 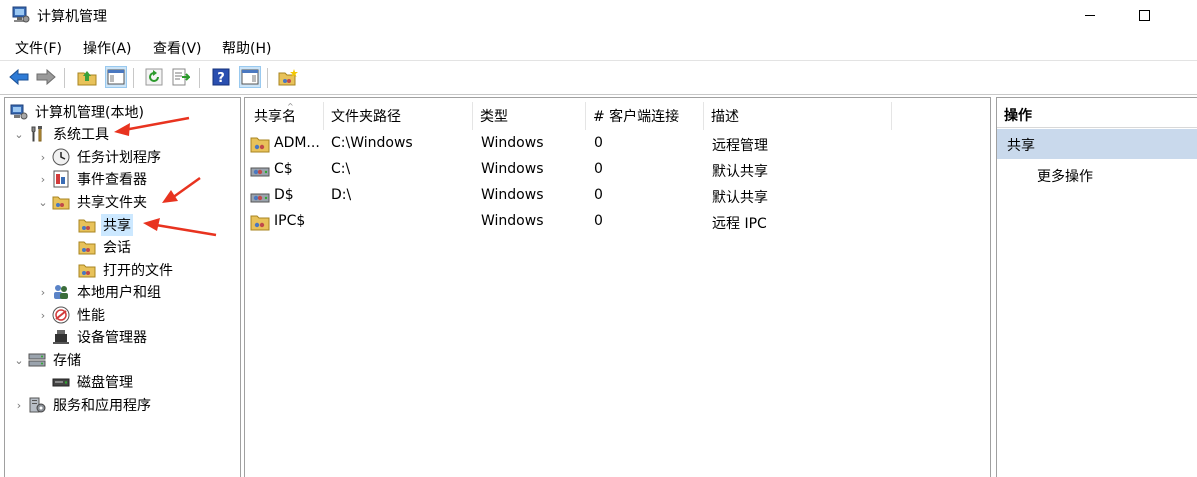 What do you see at coordinates (154, 77) in the screenshot?
I see `refresh-button` at bounding box center [154, 77].